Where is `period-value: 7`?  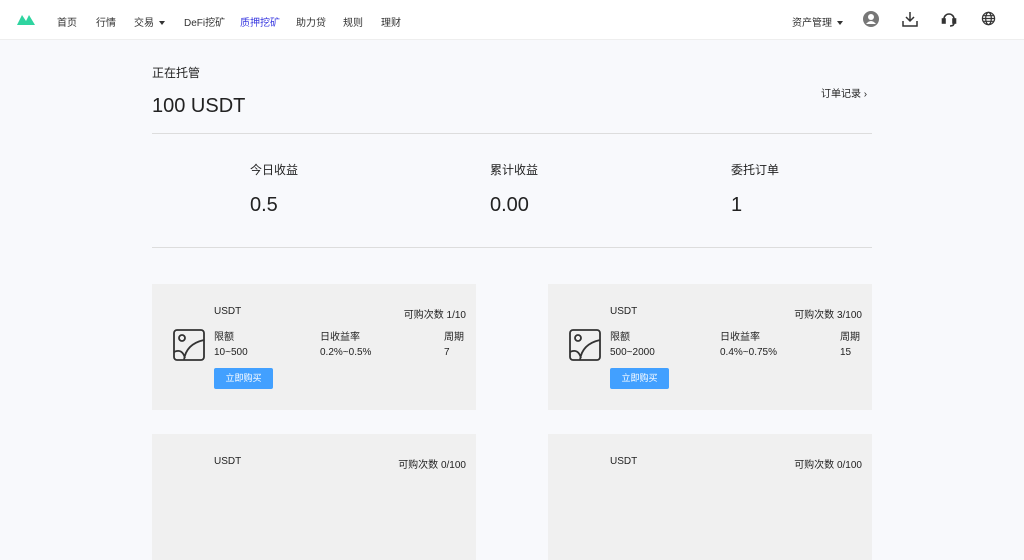
period-value: 7 is located at coordinates (447, 352).